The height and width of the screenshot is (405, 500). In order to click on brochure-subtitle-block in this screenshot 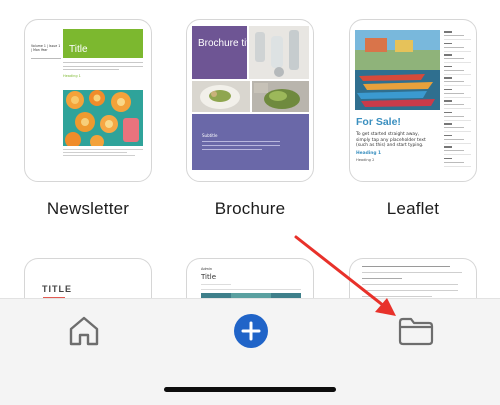, I will do `click(250, 142)`.